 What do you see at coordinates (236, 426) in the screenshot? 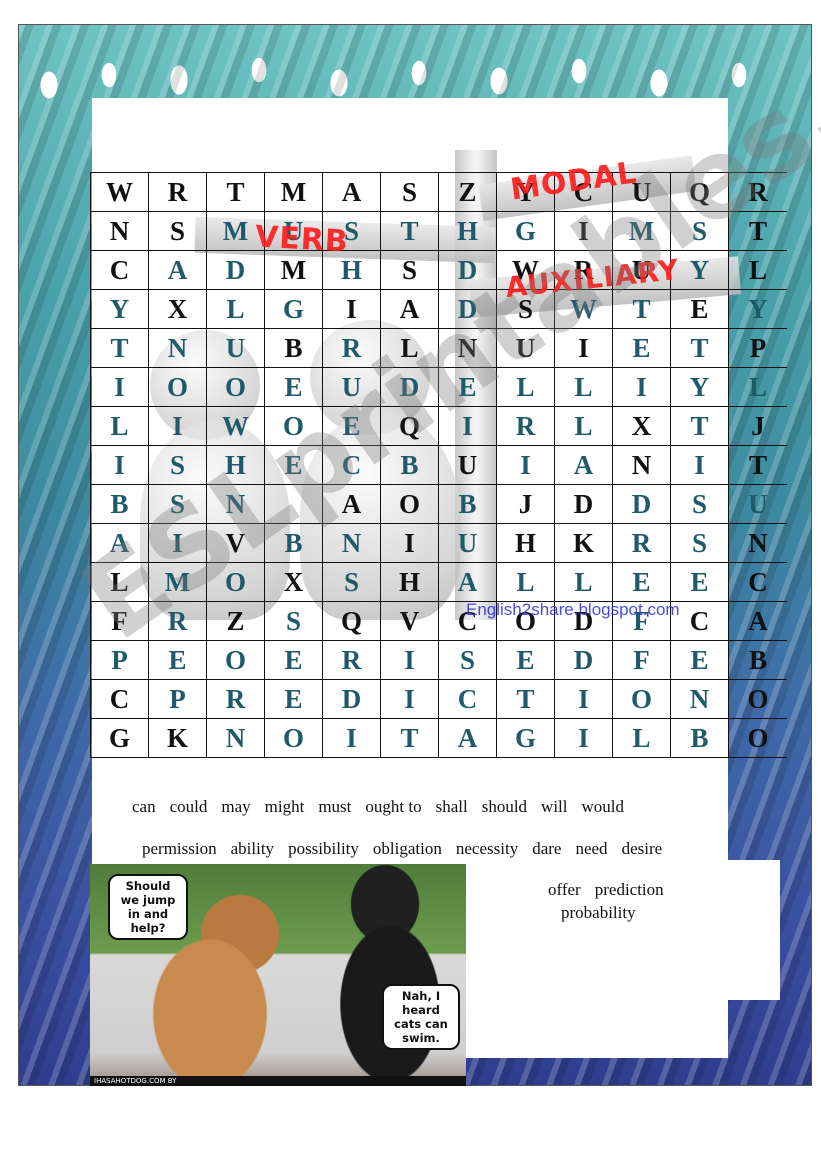
I see `grid-cell: W` at bounding box center [236, 426].